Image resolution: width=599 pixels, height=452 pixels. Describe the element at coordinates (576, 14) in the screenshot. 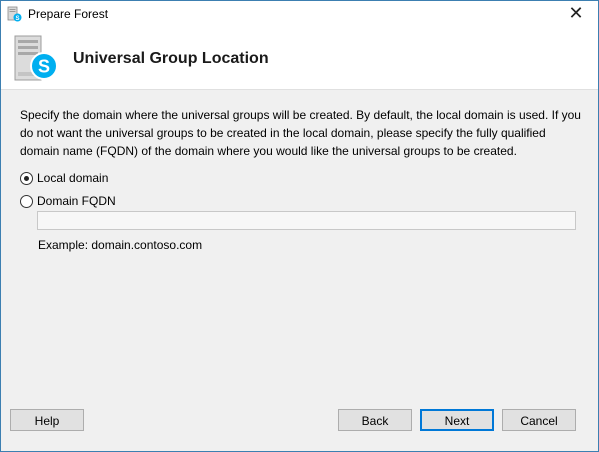

I see `close-button: ✕` at that location.